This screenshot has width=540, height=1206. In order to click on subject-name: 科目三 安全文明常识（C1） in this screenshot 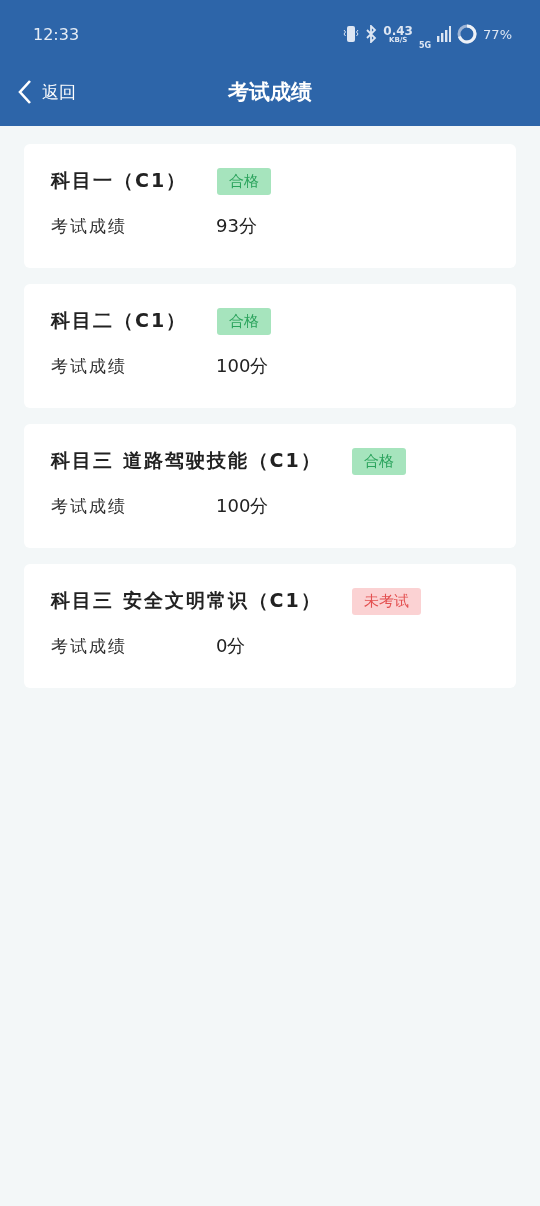, I will do `click(186, 600)`.